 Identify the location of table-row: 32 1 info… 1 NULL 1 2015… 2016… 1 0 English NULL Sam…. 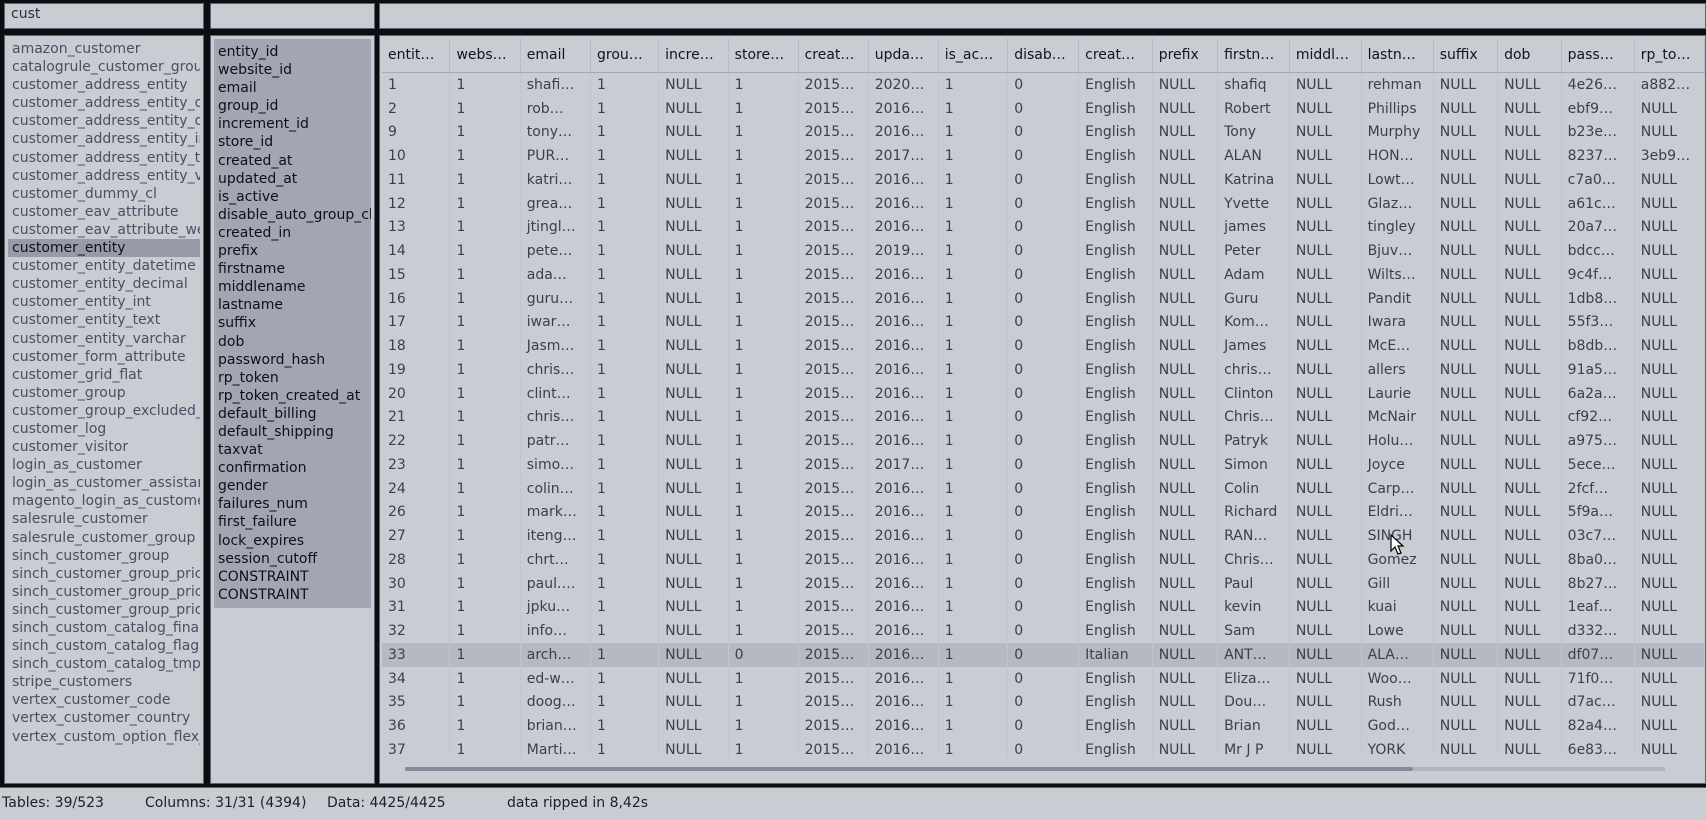
(1043, 631).